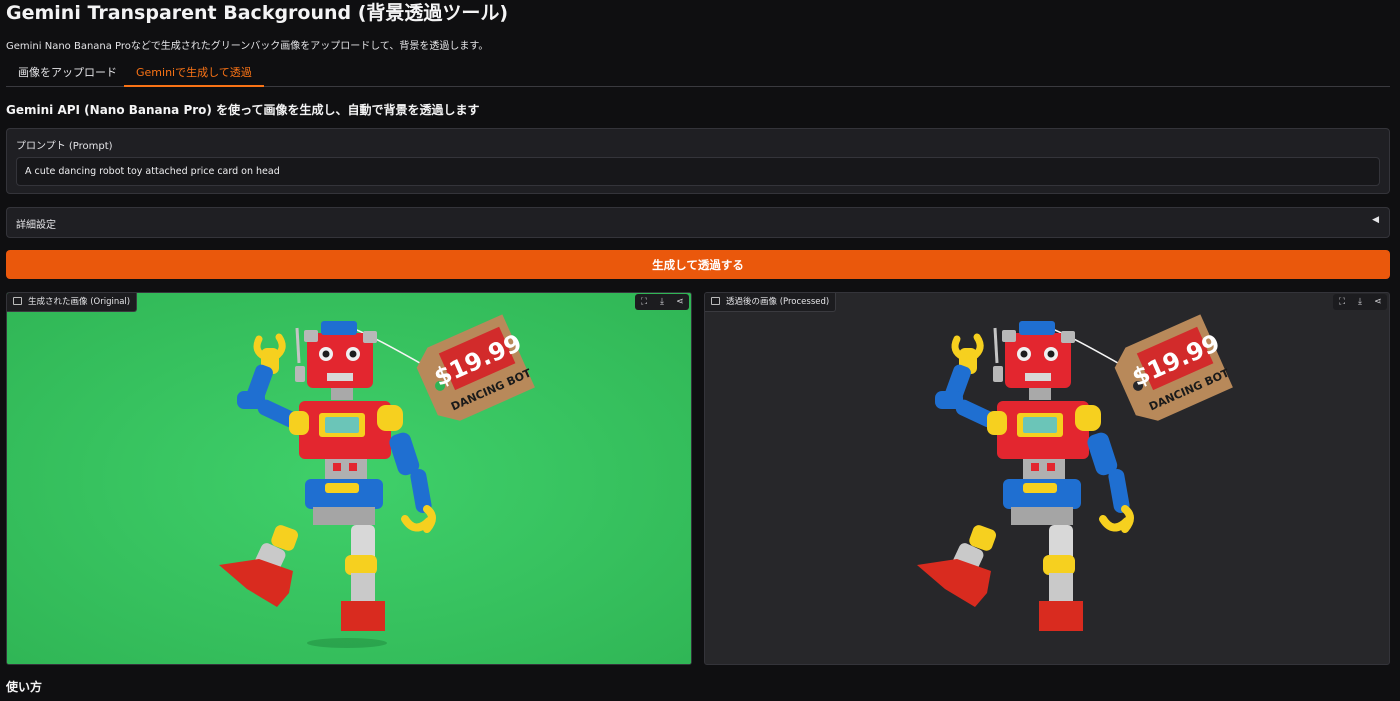 The width and height of the screenshot is (1400, 701). What do you see at coordinates (257, 13) in the screenshot?
I see `page-title: Gemini Transparent Background (背景透過ツール)` at bounding box center [257, 13].